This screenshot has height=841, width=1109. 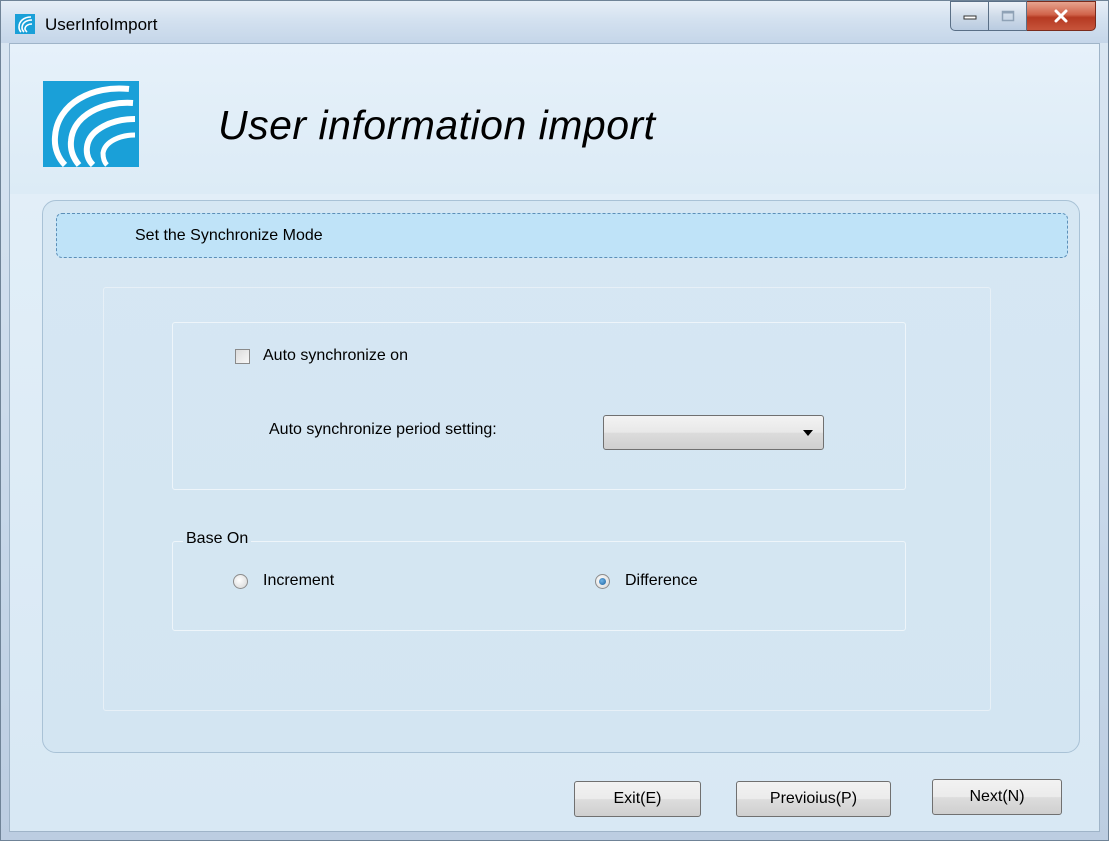 I want to click on auto-sync-checkbox, so click(x=242, y=356).